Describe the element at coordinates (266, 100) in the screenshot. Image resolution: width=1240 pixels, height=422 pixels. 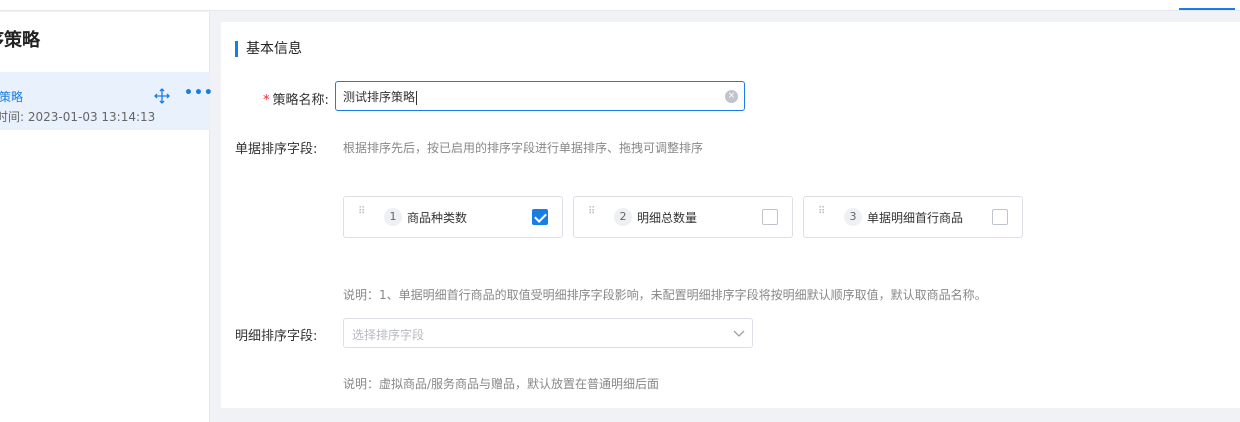
I see `required-mark: *` at that location.